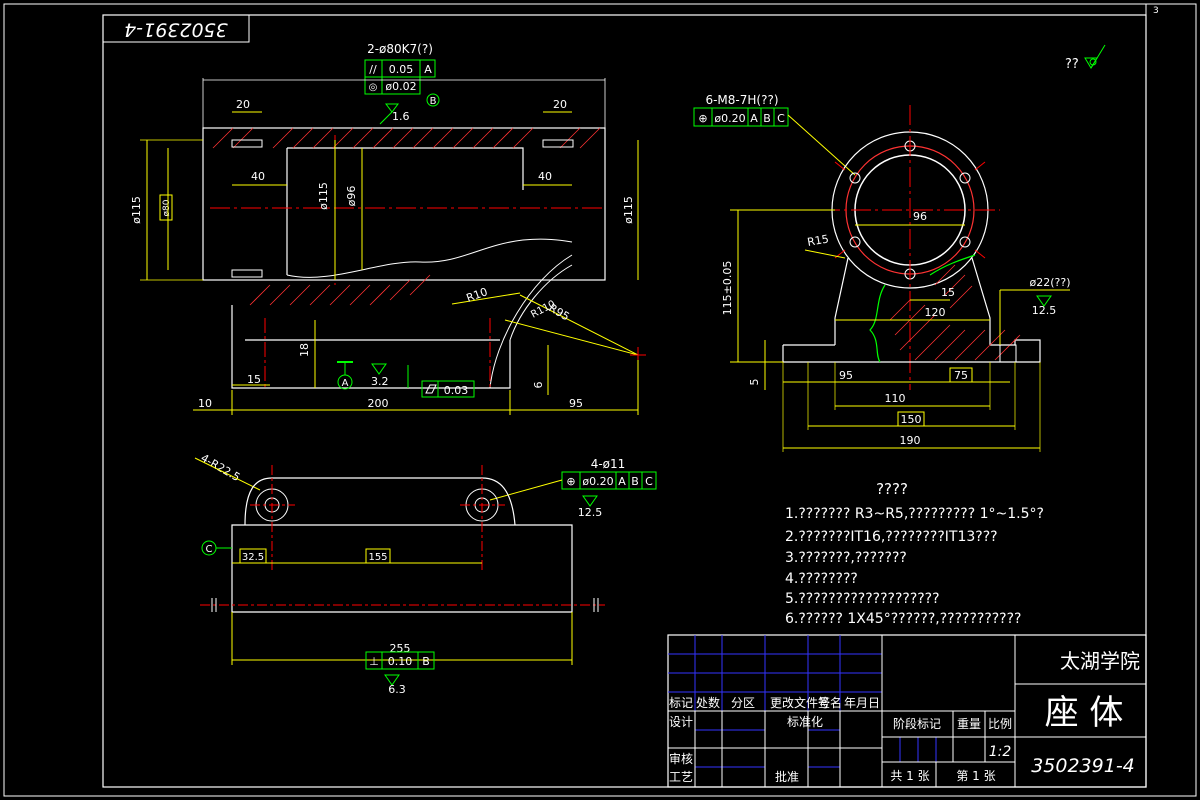  I want to click on top-outline, so click(402, 568).